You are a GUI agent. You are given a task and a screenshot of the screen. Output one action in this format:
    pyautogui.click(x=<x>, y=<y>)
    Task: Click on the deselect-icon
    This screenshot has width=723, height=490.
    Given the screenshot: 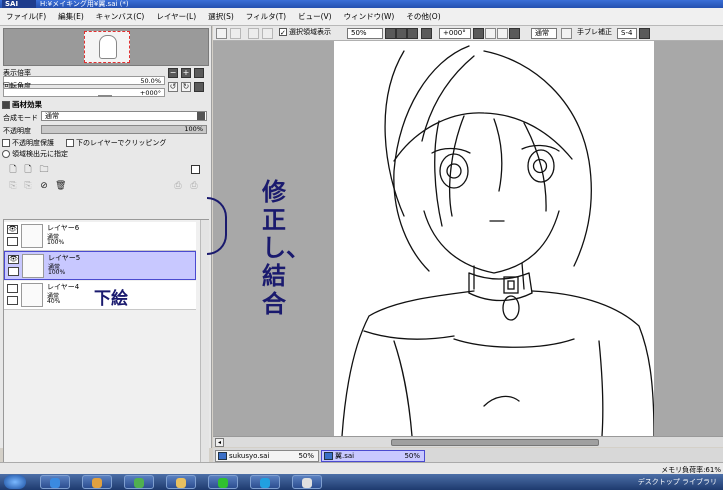 What is the action you would take?
    pyautogui.click(x=253, y=33)
    